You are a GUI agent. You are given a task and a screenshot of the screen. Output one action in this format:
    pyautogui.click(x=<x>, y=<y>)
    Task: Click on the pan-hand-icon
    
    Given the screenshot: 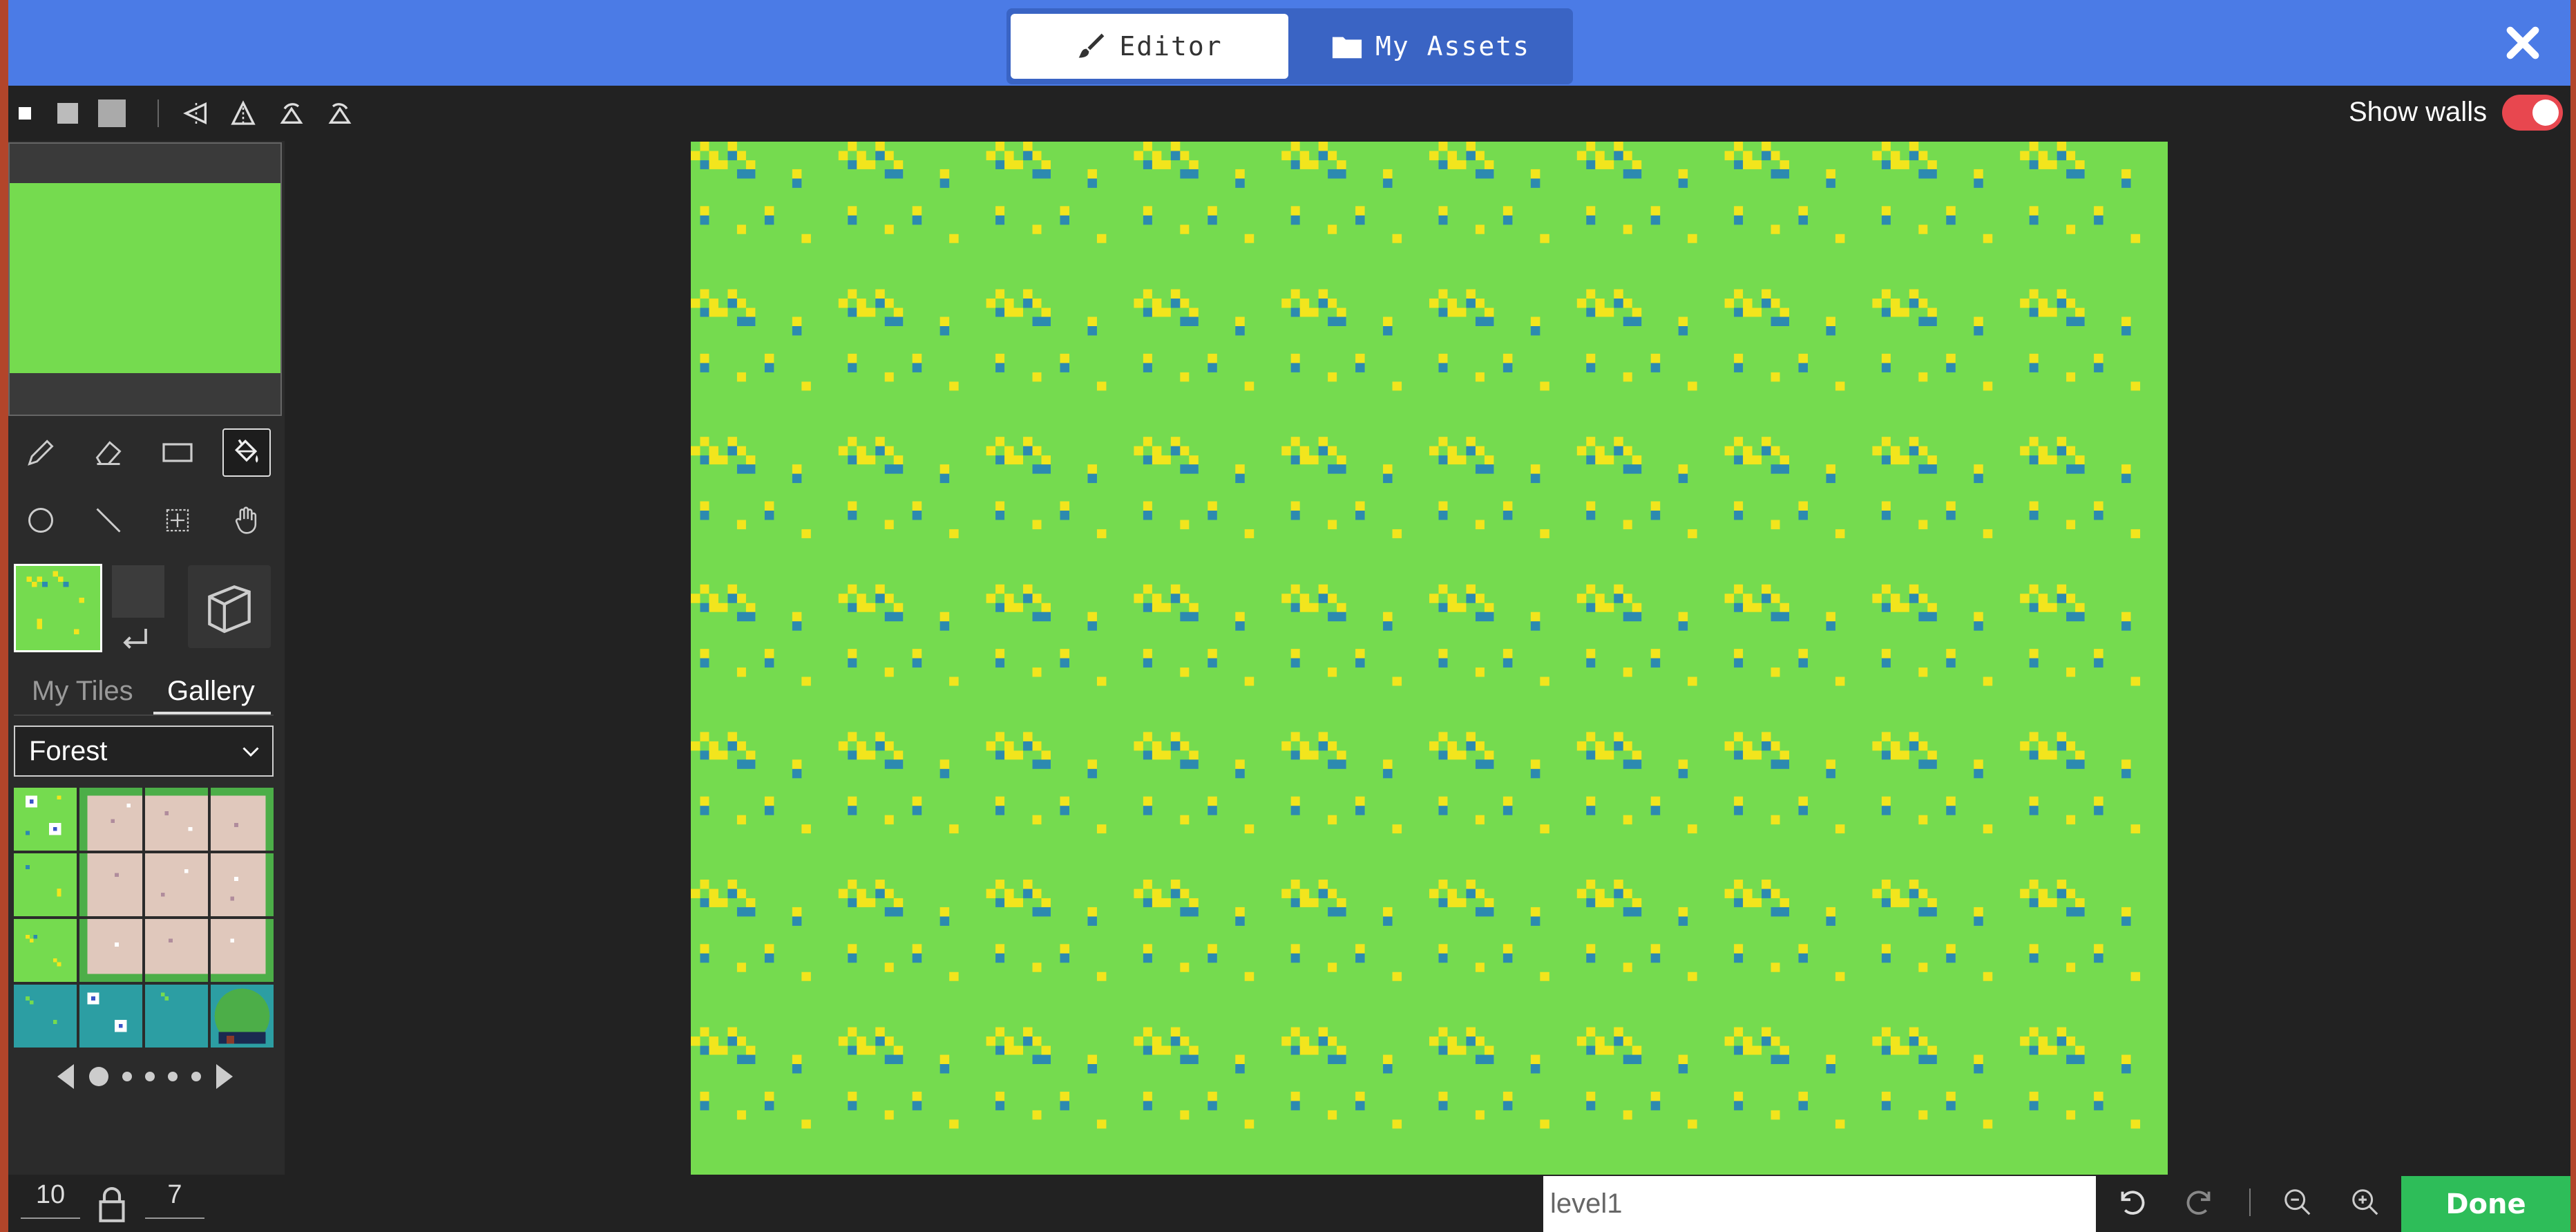 What is the action you would take?
    pyautogui.click(x=247, y=520)
    